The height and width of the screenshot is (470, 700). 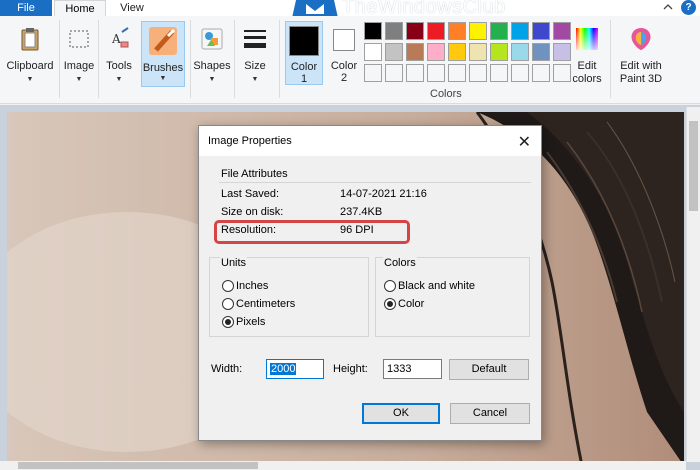 I want to click on clipboard-label: Clipboard, so click(x=30, y=66).